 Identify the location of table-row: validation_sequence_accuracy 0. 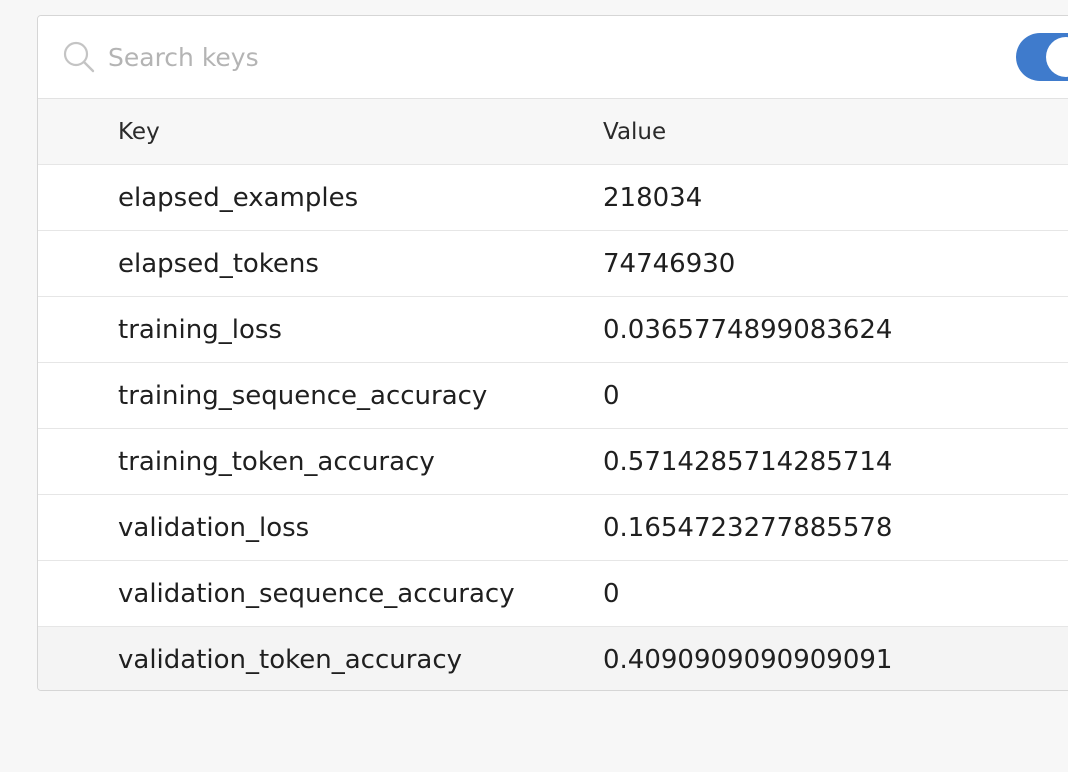
(553, 593).